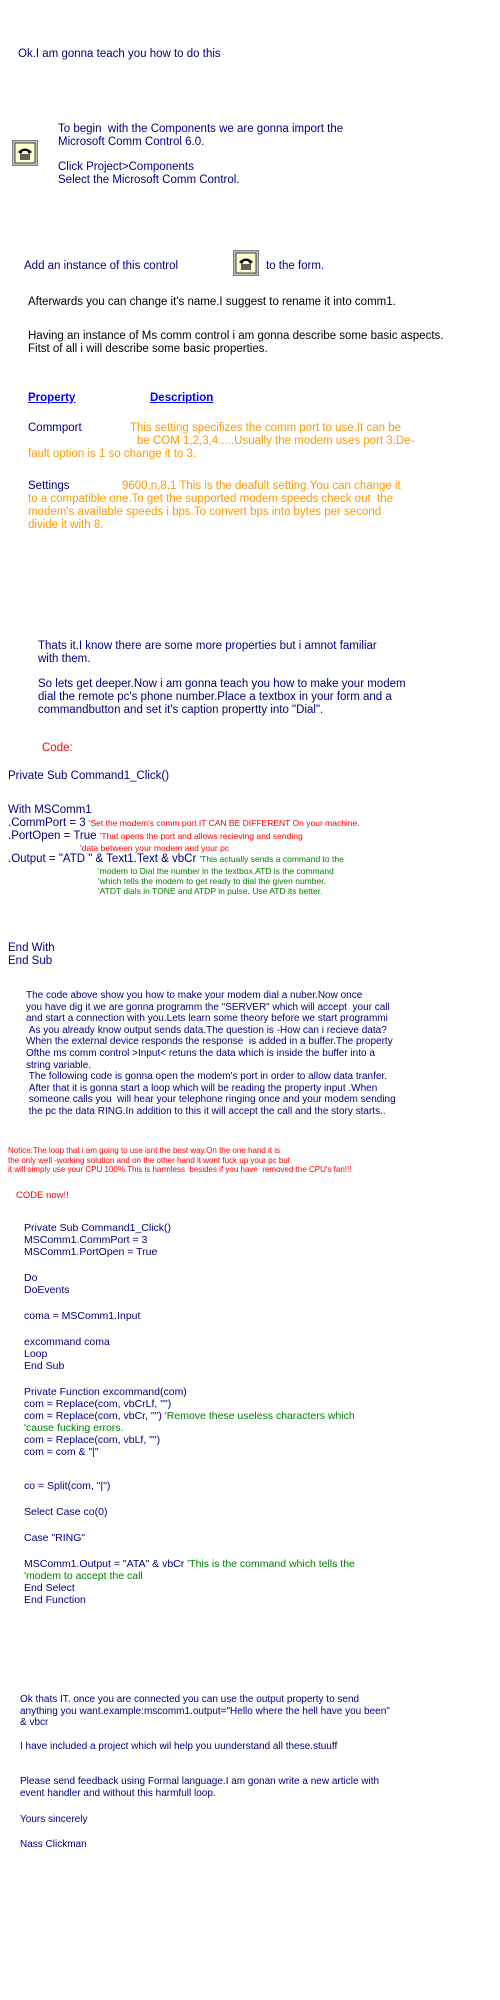 This screenshot has height=2000, width=500. I want to click on code2-i: MSComm1.Output = "ATA" & vbCr, so click(104, 1564).